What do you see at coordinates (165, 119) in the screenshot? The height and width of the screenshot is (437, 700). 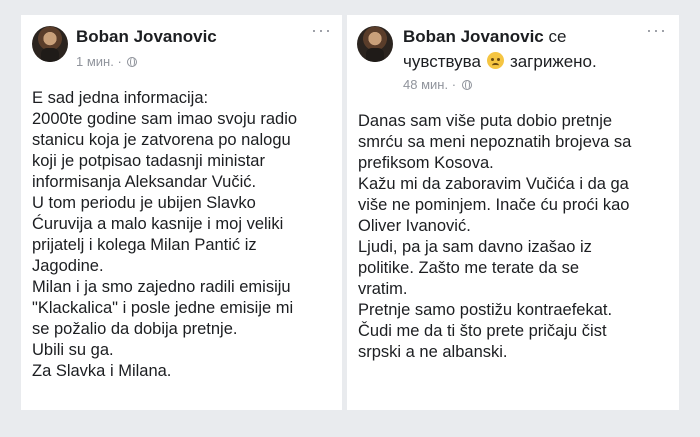 I see `text-line: 2000te godine sam imao svoju radio` at bounding box center [165, 119].